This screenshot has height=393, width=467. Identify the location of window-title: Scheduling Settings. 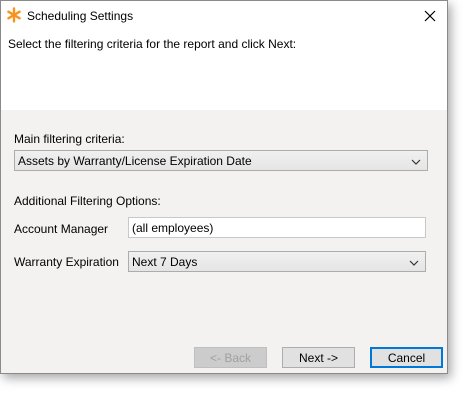
(80, 16).